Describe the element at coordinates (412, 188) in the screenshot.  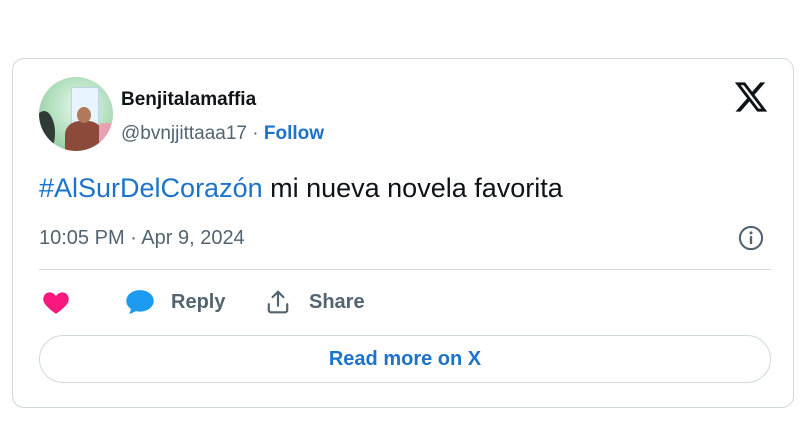
I see `tweet-body: mi nueva novela favorita` at that location.